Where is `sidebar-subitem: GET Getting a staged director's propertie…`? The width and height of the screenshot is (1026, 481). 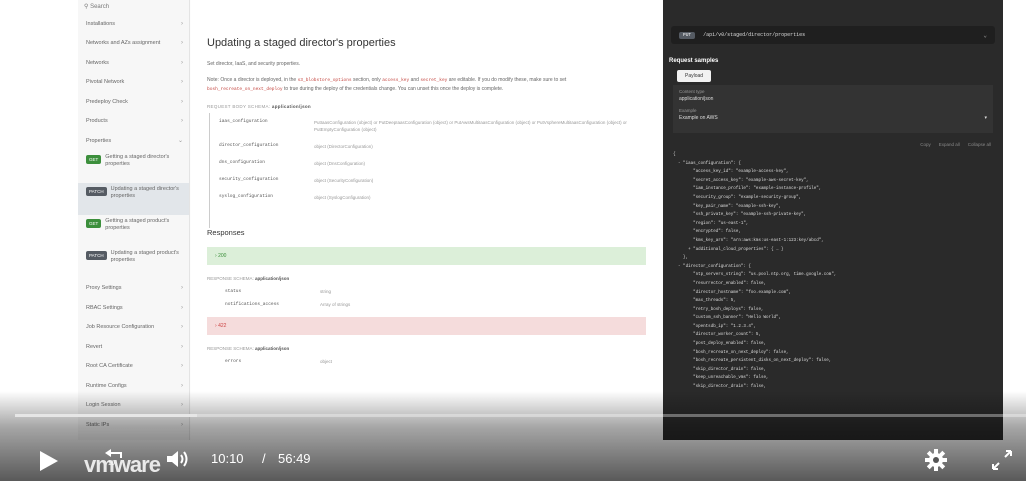 sidebar-subitem: GET Getting a staged director's propertie… is located at coordinates (133, 167).